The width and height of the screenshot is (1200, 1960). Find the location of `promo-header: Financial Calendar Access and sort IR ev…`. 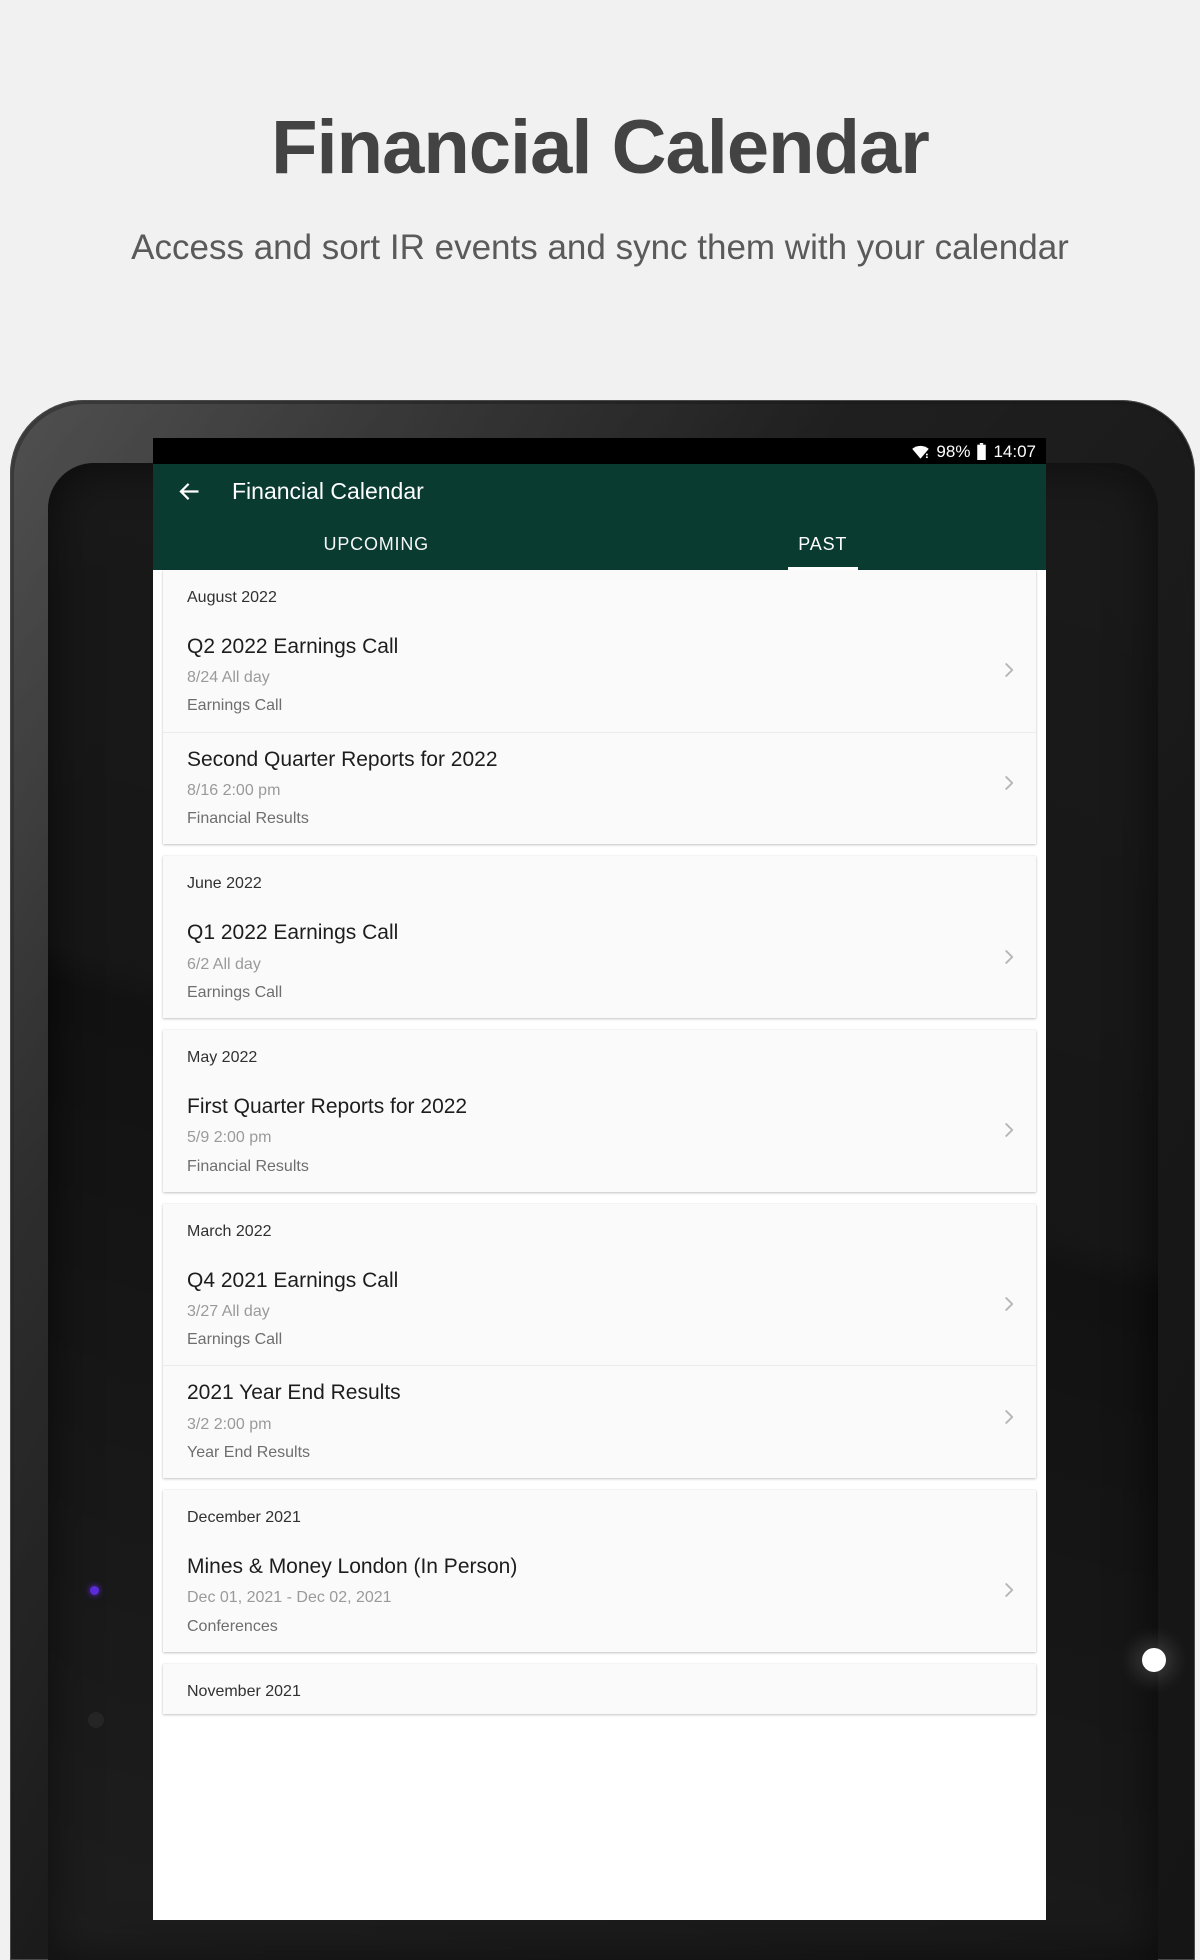

promo-header: Financial Calendar Access and sort IR ev… is located at coordinates (600, 133).